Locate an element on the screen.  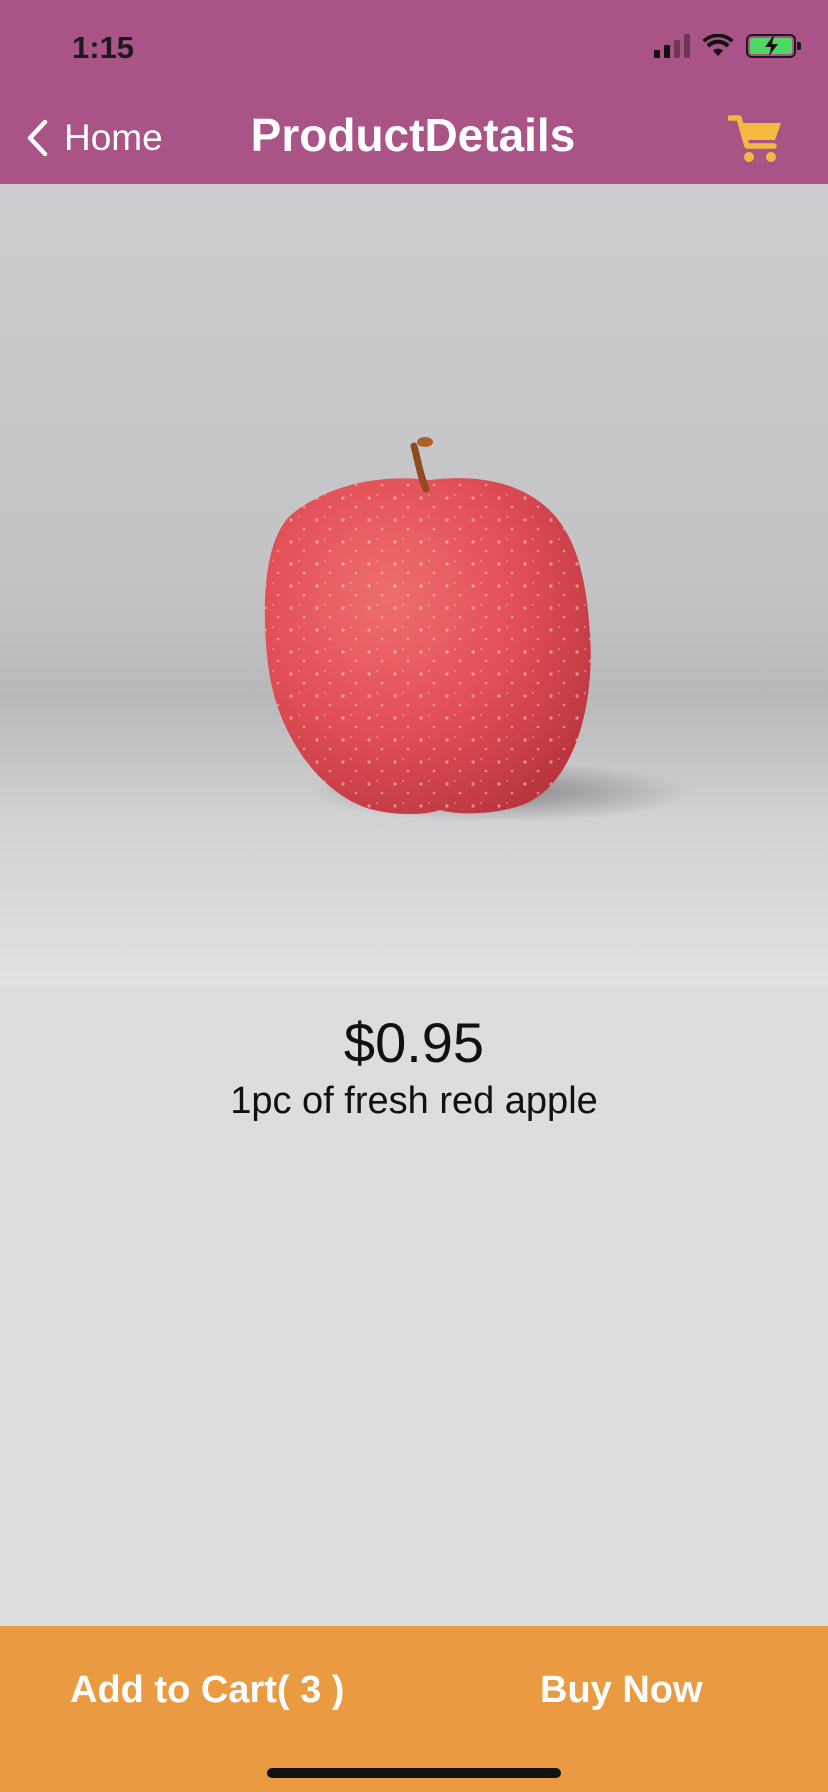
status-time: 1:15 is located at coordinates (103, 47).